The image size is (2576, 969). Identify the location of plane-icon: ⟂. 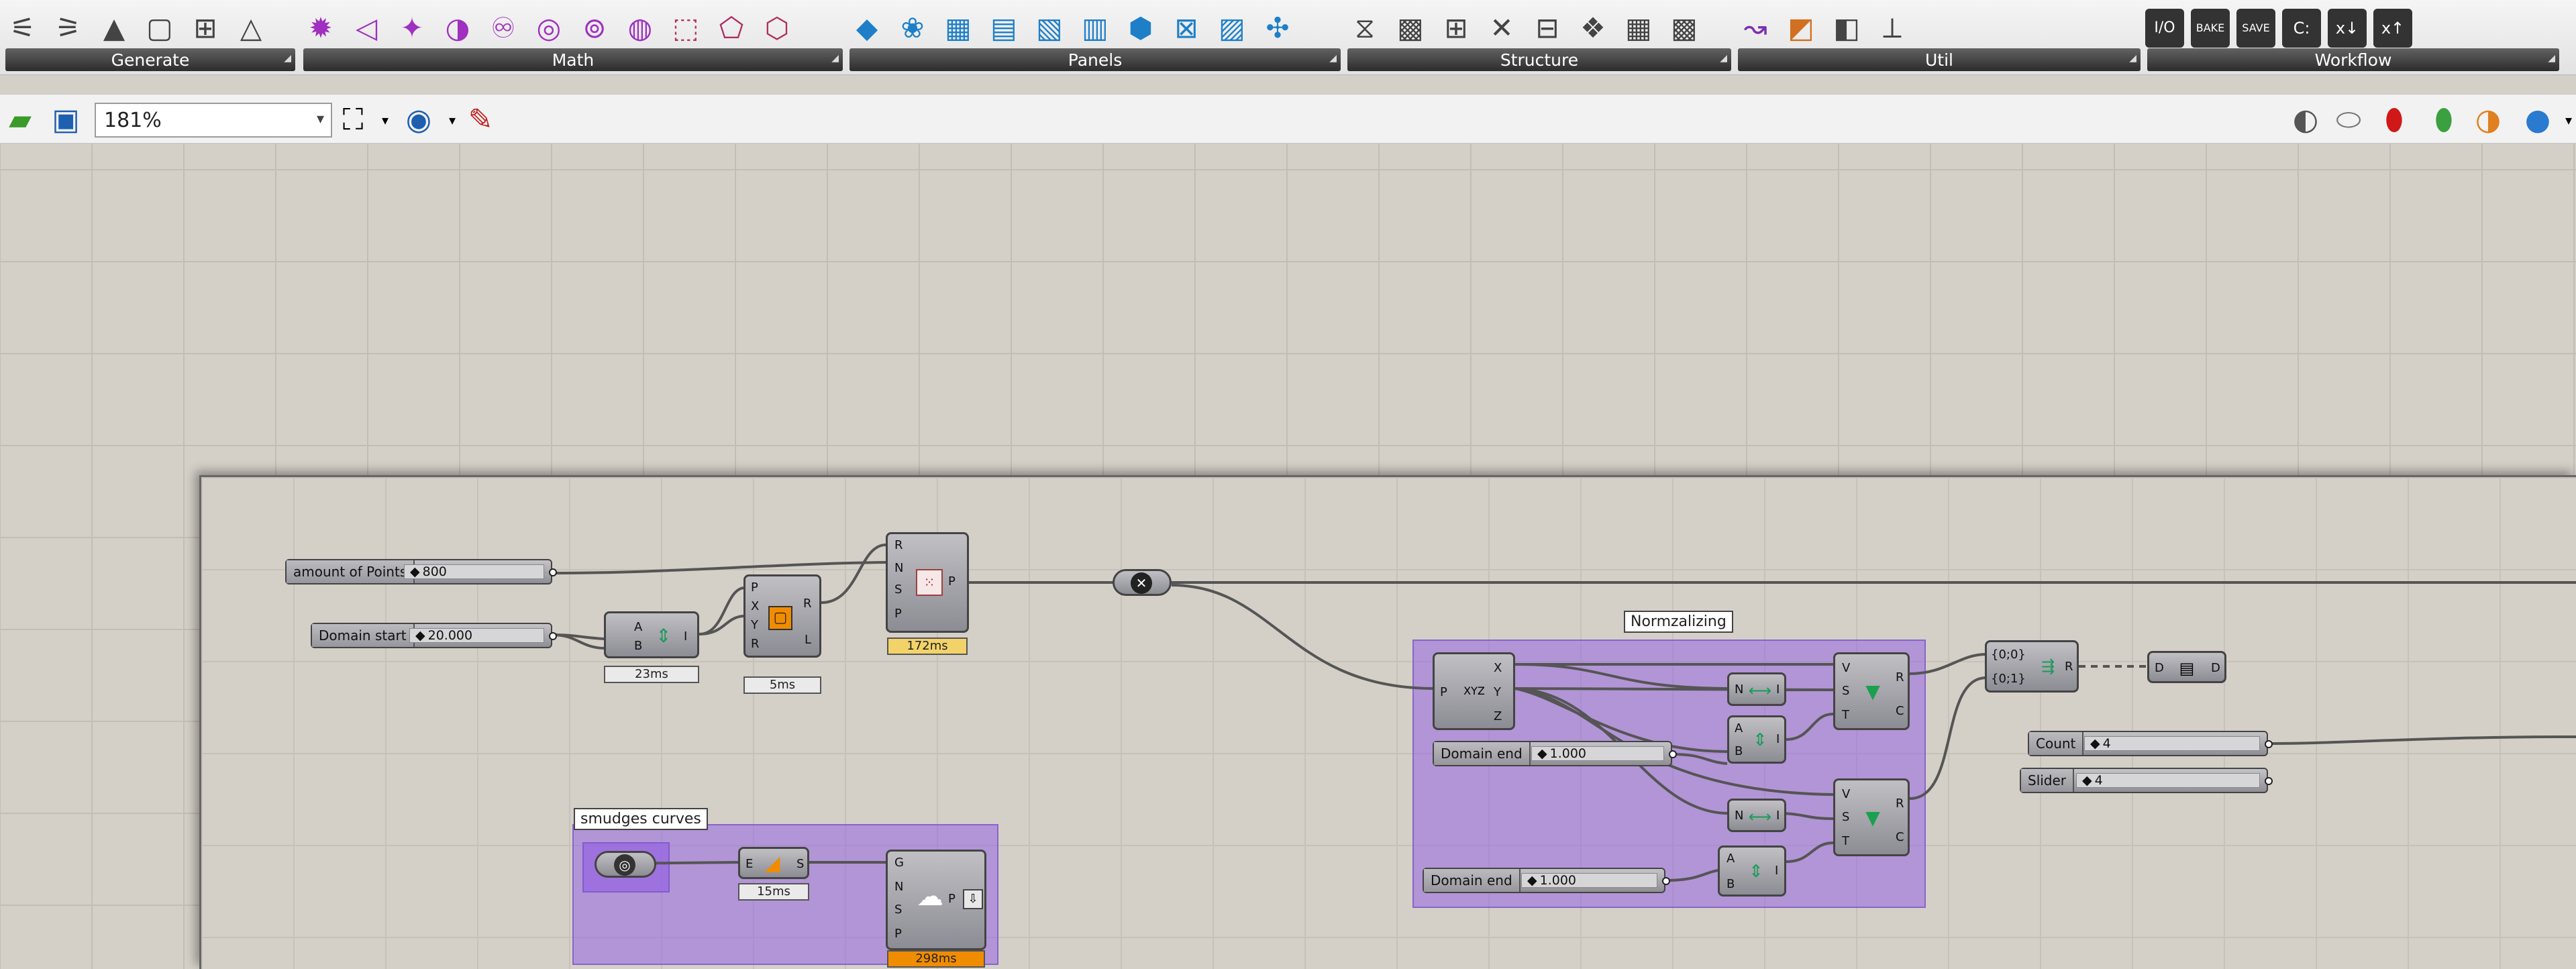
(1892, 28).